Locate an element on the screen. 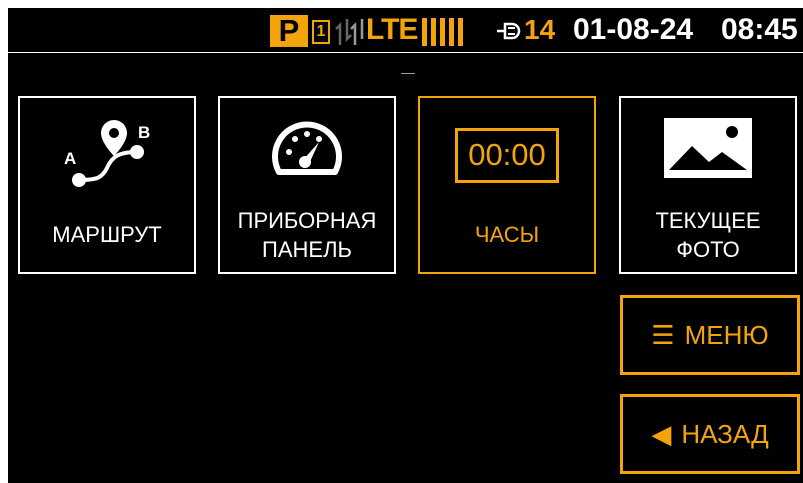 The height and width of the screenshot is (483, 803). route-tile-label: МАРШРУТ is located at coordinates (107, 234).